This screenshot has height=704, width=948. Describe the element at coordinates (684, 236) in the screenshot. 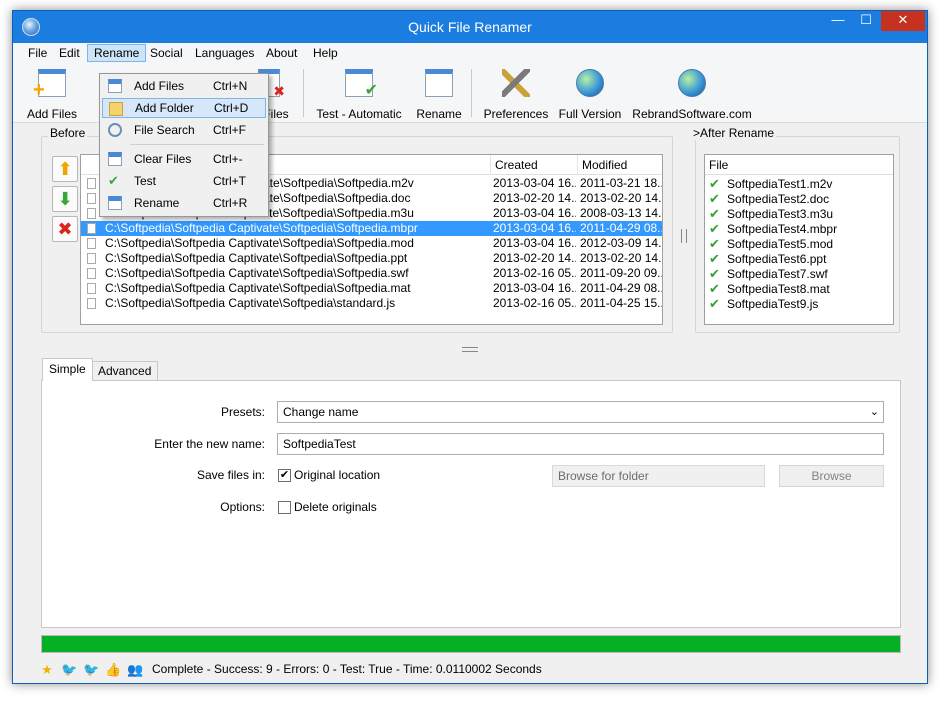

I see `vertical-splitter` at that location.